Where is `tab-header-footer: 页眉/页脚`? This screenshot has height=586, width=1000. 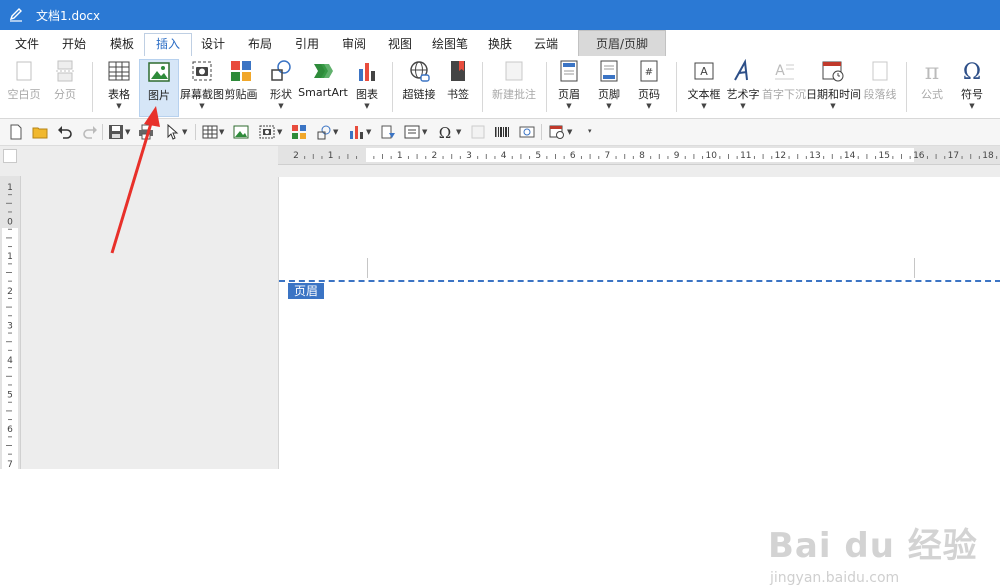 tab-header-footer: 页眉/页脚 is located at coordinates (622, 43).